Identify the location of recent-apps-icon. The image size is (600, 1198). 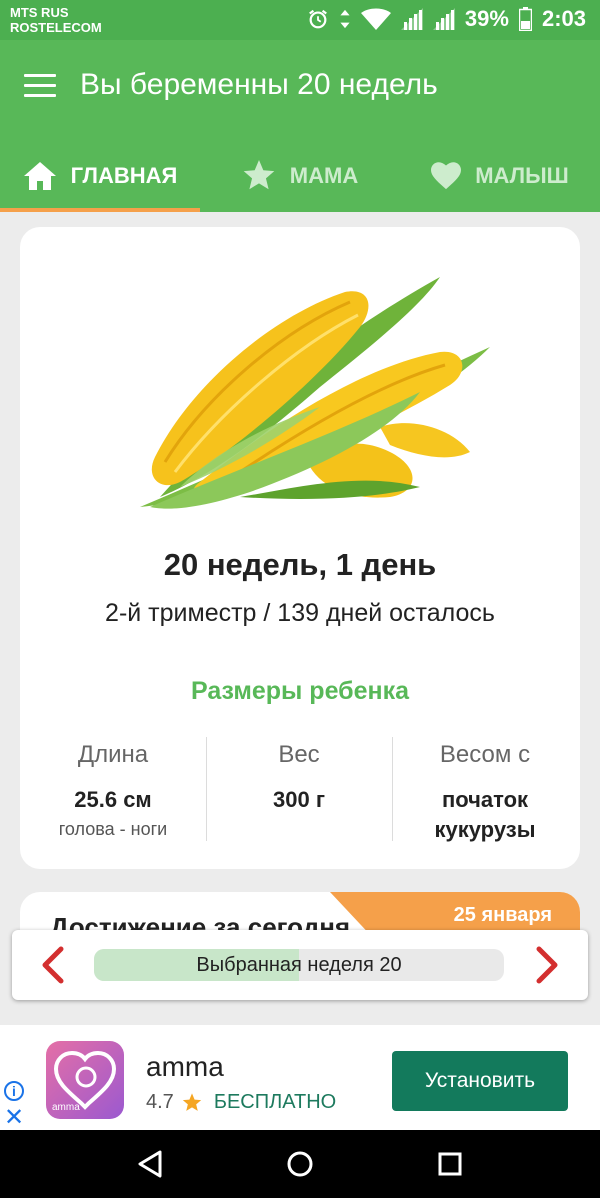
(450, 1164).